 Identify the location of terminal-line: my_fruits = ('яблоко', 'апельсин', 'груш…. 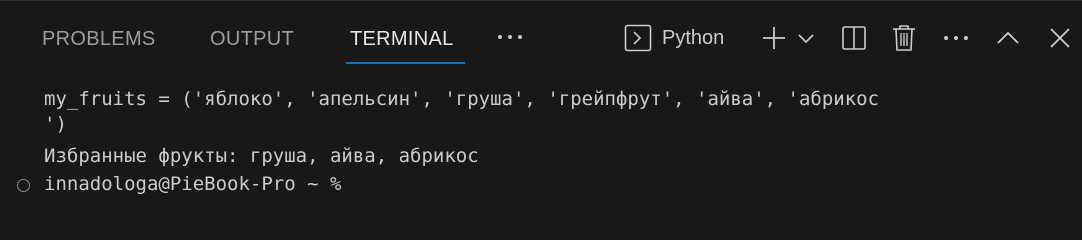
(462, 99).